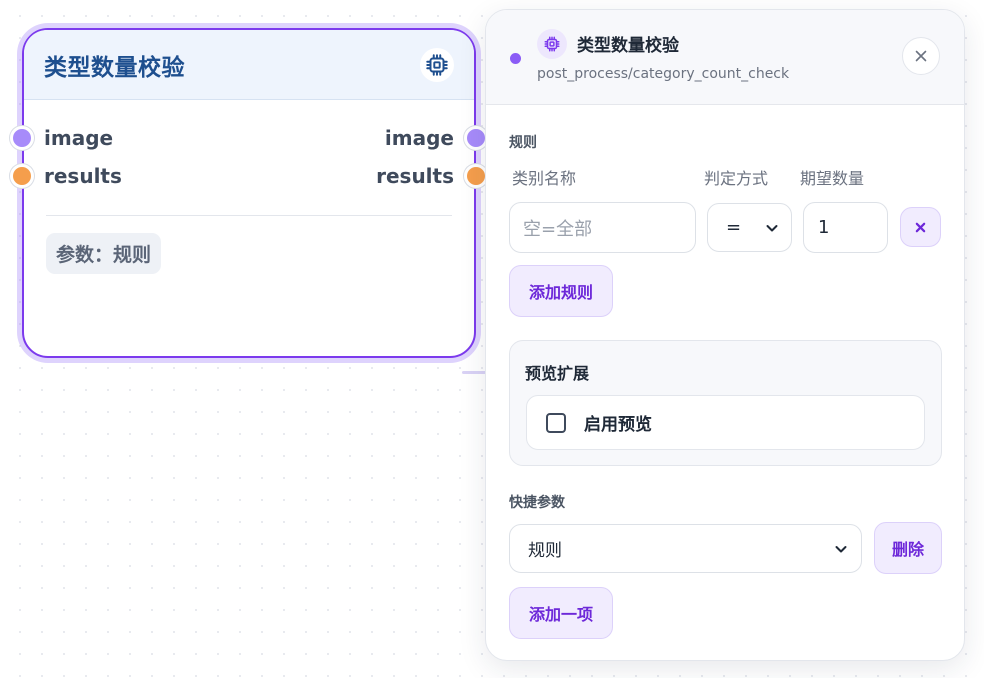  Describe the element at coordinates (104, 253) in the screenshot. I see `param-tag: 参数：规则` at that location.